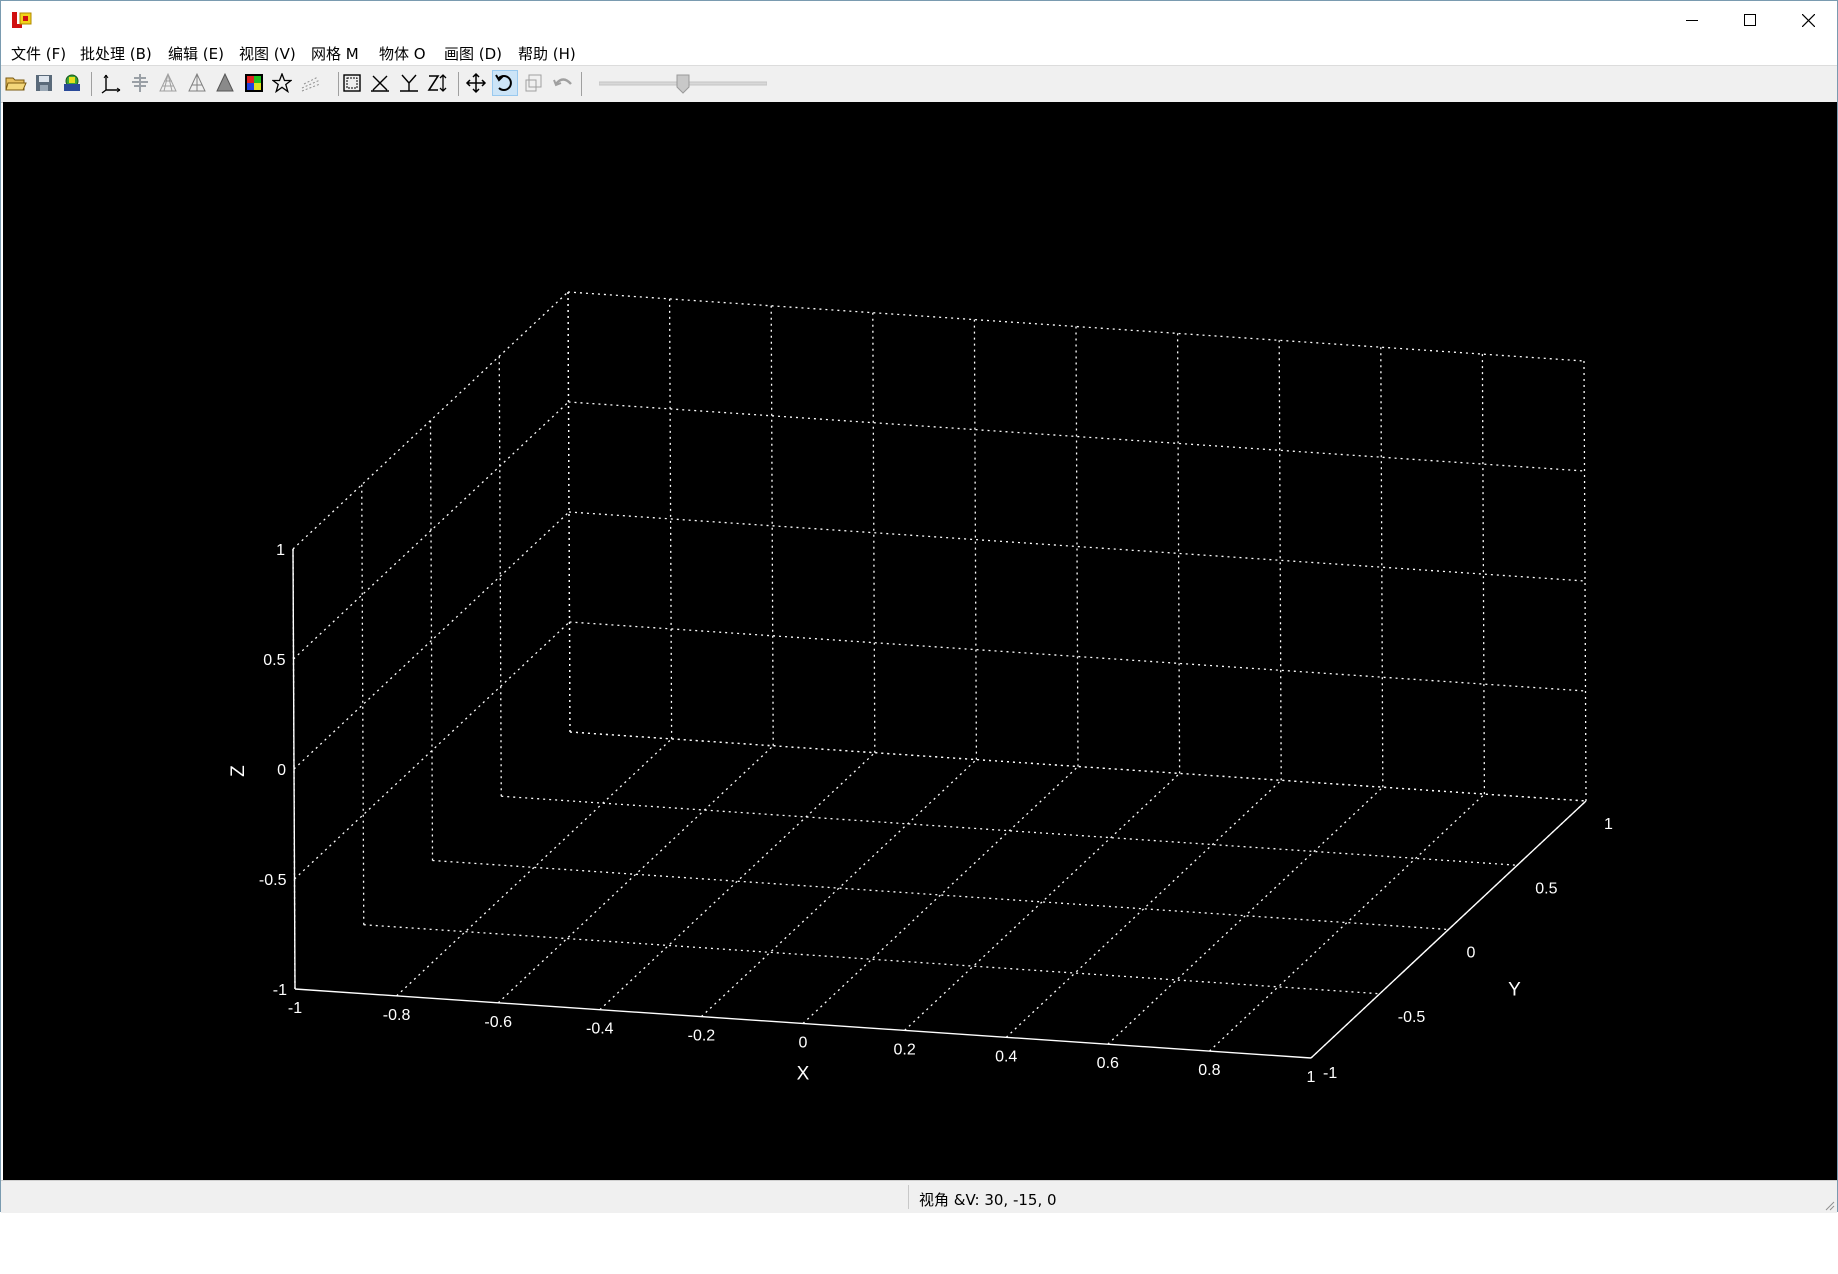 The height and width of the screenshot is (1274, 1838). I want to click on watermark: 爱软件 www.Zruanjian.com, so click(1688, 1242).